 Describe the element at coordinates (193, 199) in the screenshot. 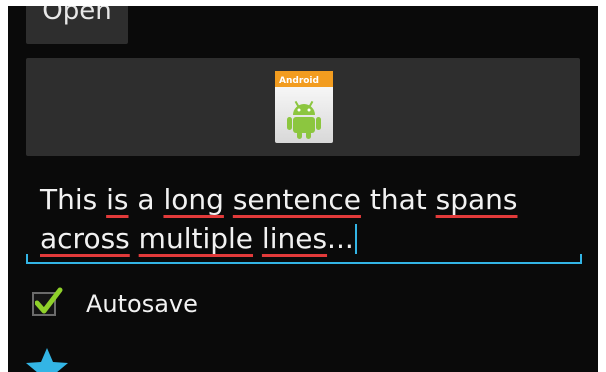

I see `misspelled-word-long: long` at that location.